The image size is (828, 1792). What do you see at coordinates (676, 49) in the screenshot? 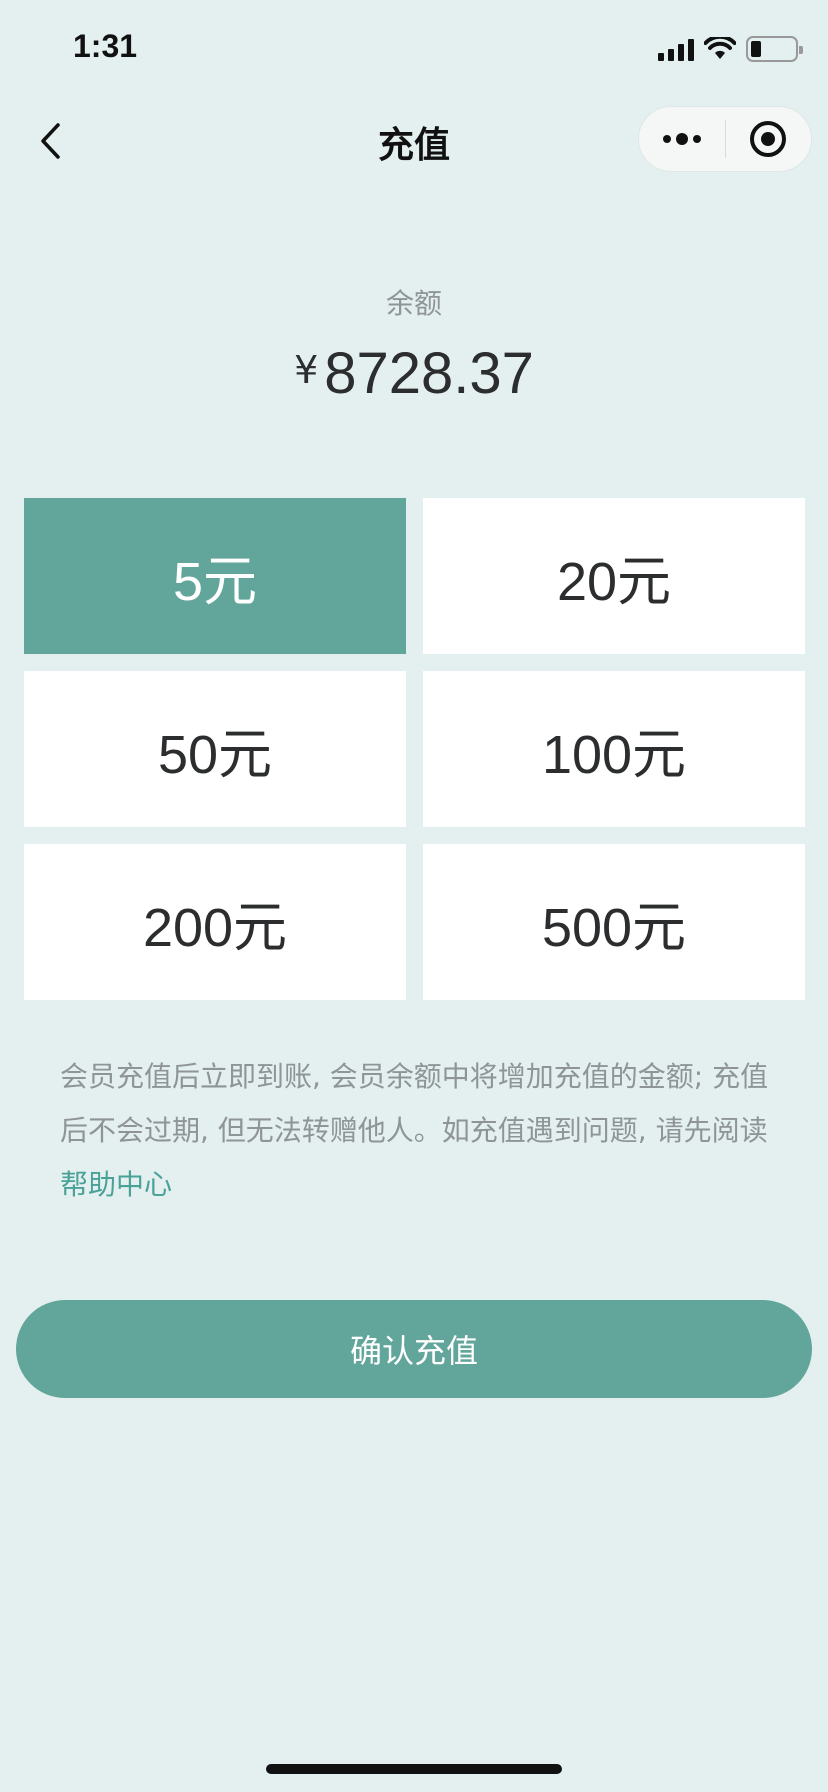
I see `signal-icon` at bounding box center [676, 49].